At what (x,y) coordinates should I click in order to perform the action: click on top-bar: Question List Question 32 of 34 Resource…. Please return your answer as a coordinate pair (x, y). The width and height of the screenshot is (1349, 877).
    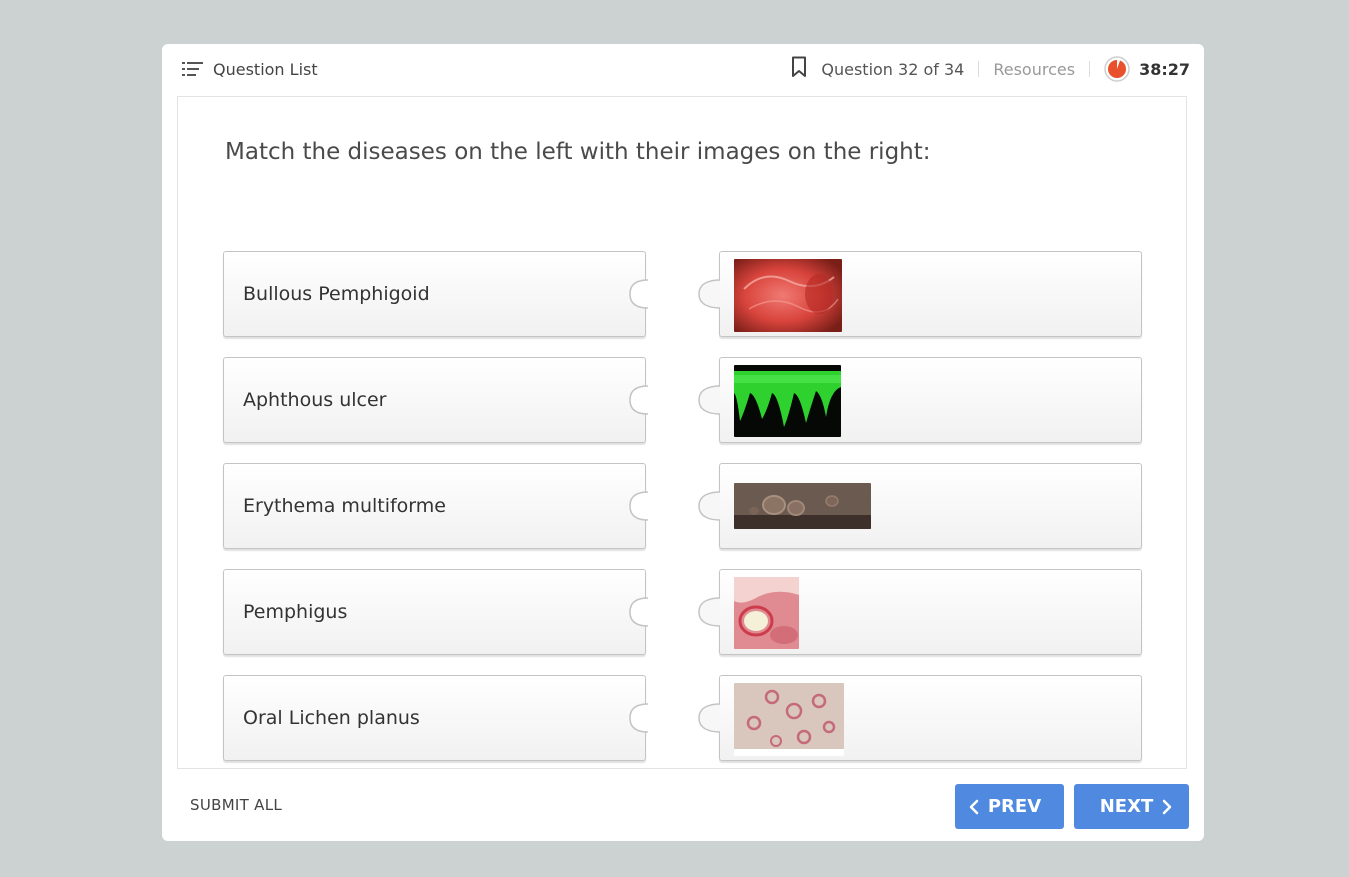
    Looking at the image, I should click on (683, 70).